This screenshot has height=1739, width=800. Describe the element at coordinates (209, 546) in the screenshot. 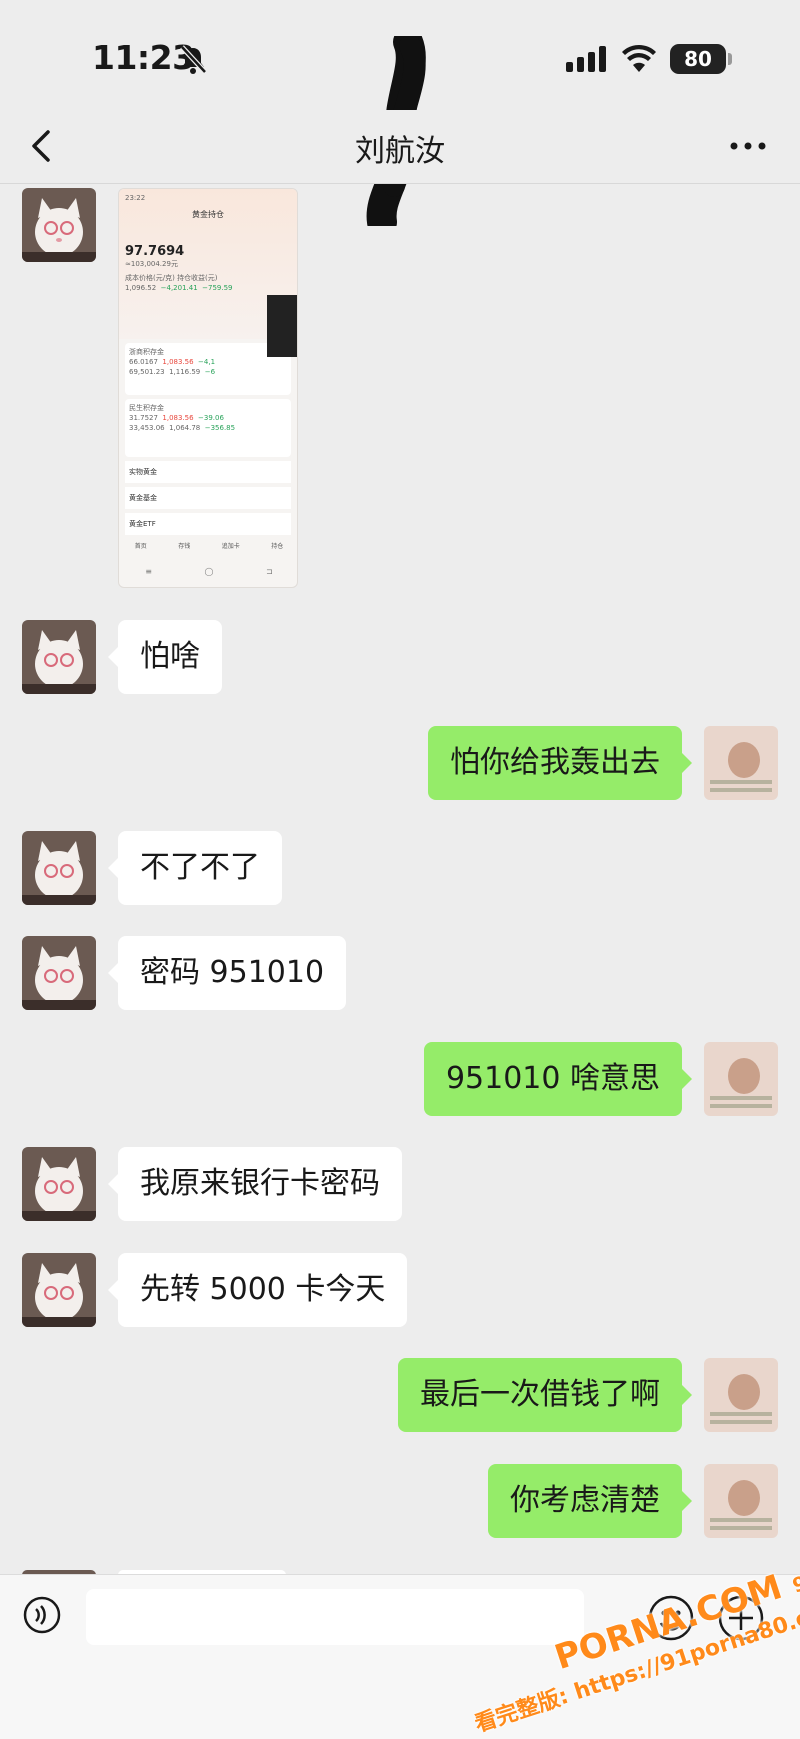

I see `screenshot-tabbar: 首页 存钱 追加卡 持仓` at that location.